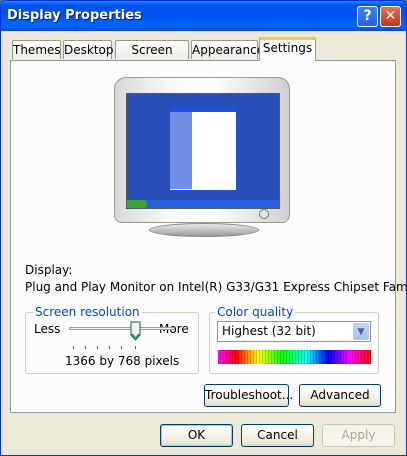 This screenshot has width=407, height=456. I want to click on window-title: Display Properties, so click(74, 15).